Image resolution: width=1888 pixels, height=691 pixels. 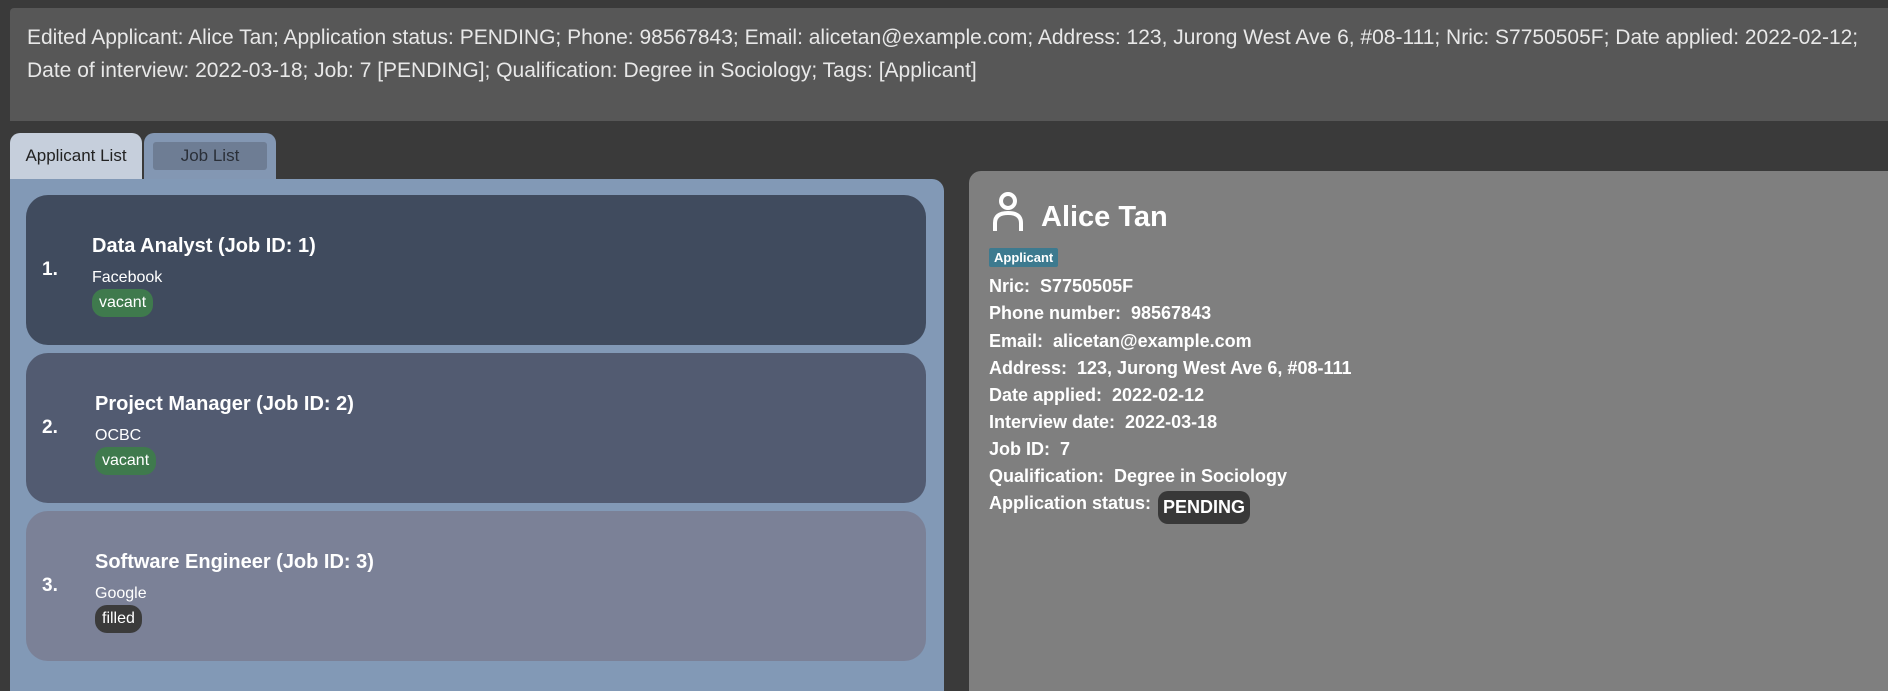 What do you see at coordinates (1104, 217) in the screenshot?
I see `applicant-name: Alice Tan` at bounding box center [1104, 217].